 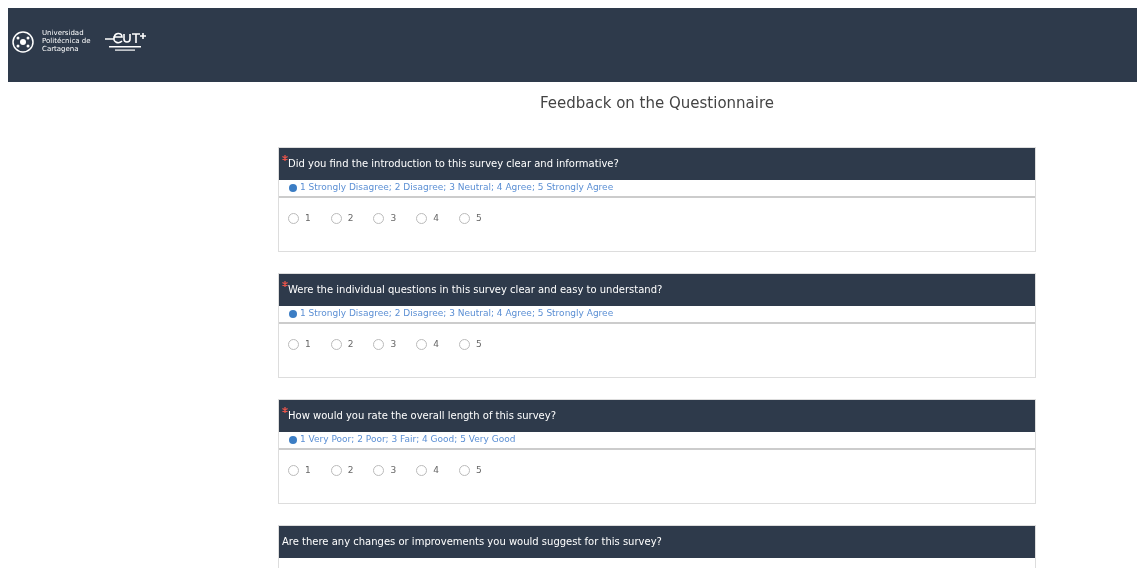 What do you see at coordinates (657, 103) in the screenshot?
I see `page-title: Feedback on the Questionnaire` at bounding box center [657, 103].